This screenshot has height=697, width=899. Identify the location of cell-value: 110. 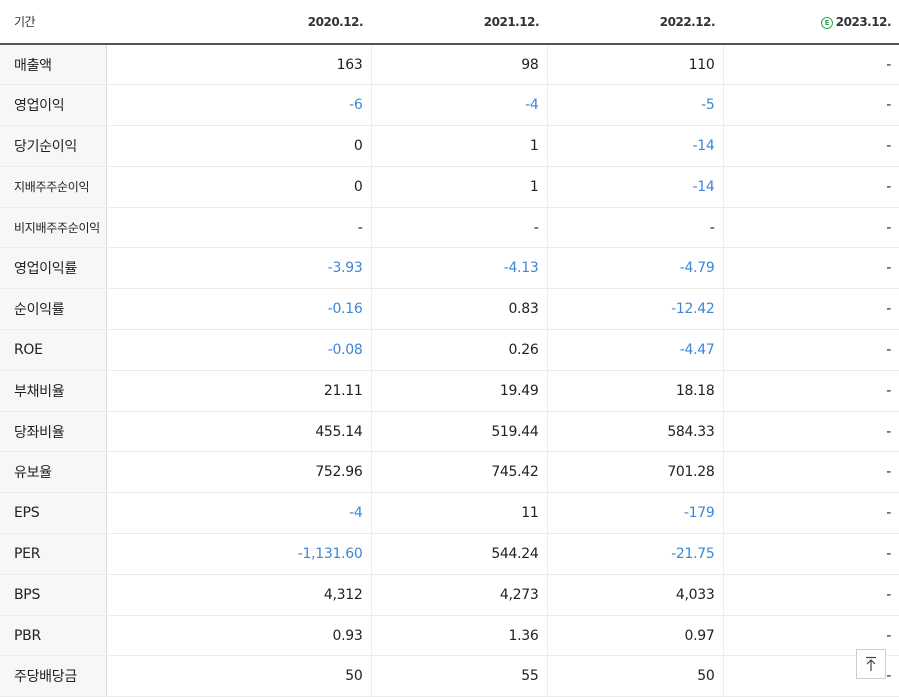
(634, 65).